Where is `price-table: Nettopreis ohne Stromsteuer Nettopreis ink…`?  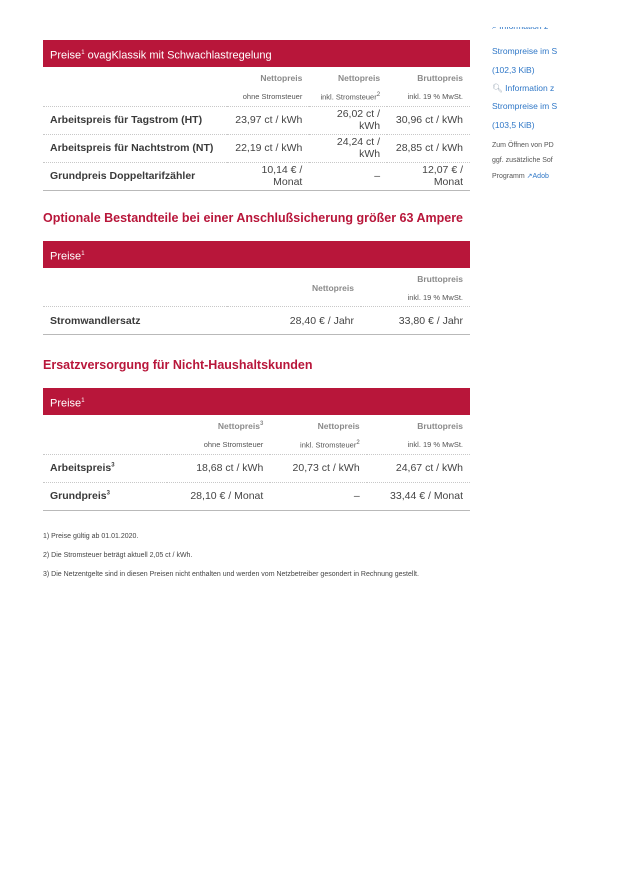
price-table: Nettopreis ohne Stromsteuer Nettopreis ink… is located at coordinates (256, 129).